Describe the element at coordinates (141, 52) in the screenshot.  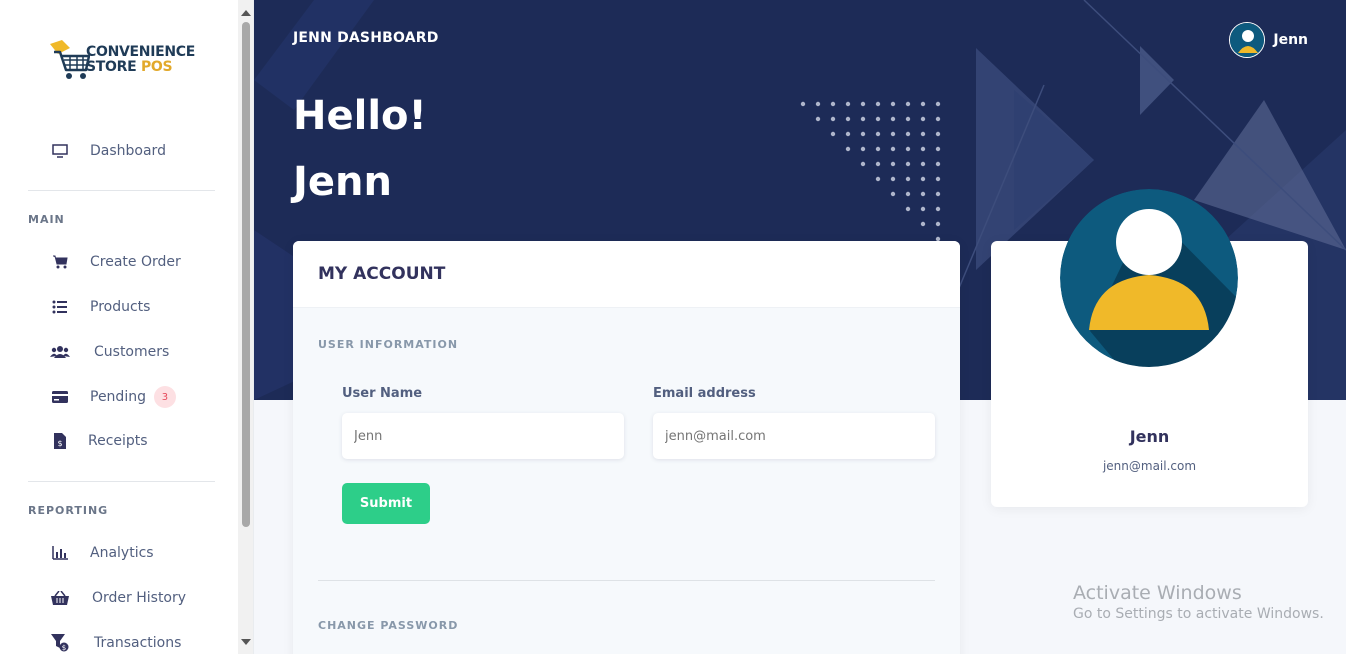
I see `brand-line1: CONVENIENCE` at that location.